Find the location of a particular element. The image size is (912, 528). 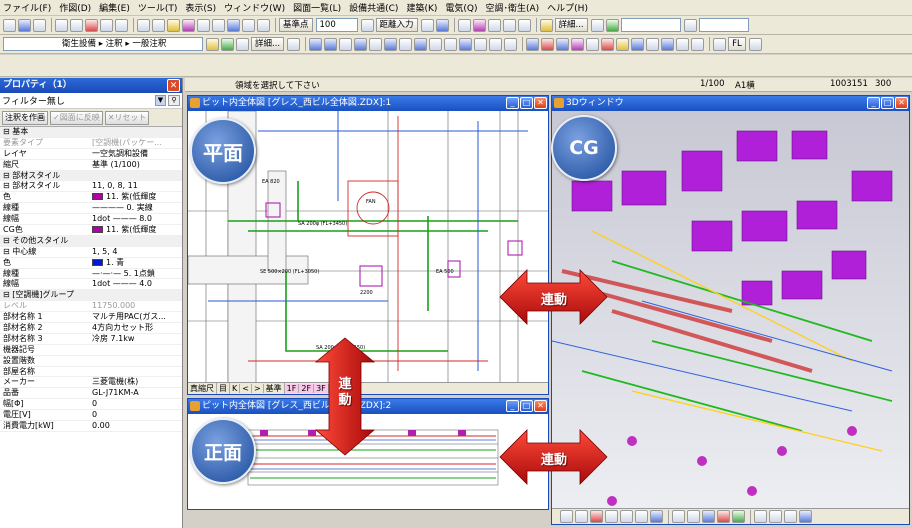

property-row: ⊟ その他スタイル is located at coordinates (91, 241).